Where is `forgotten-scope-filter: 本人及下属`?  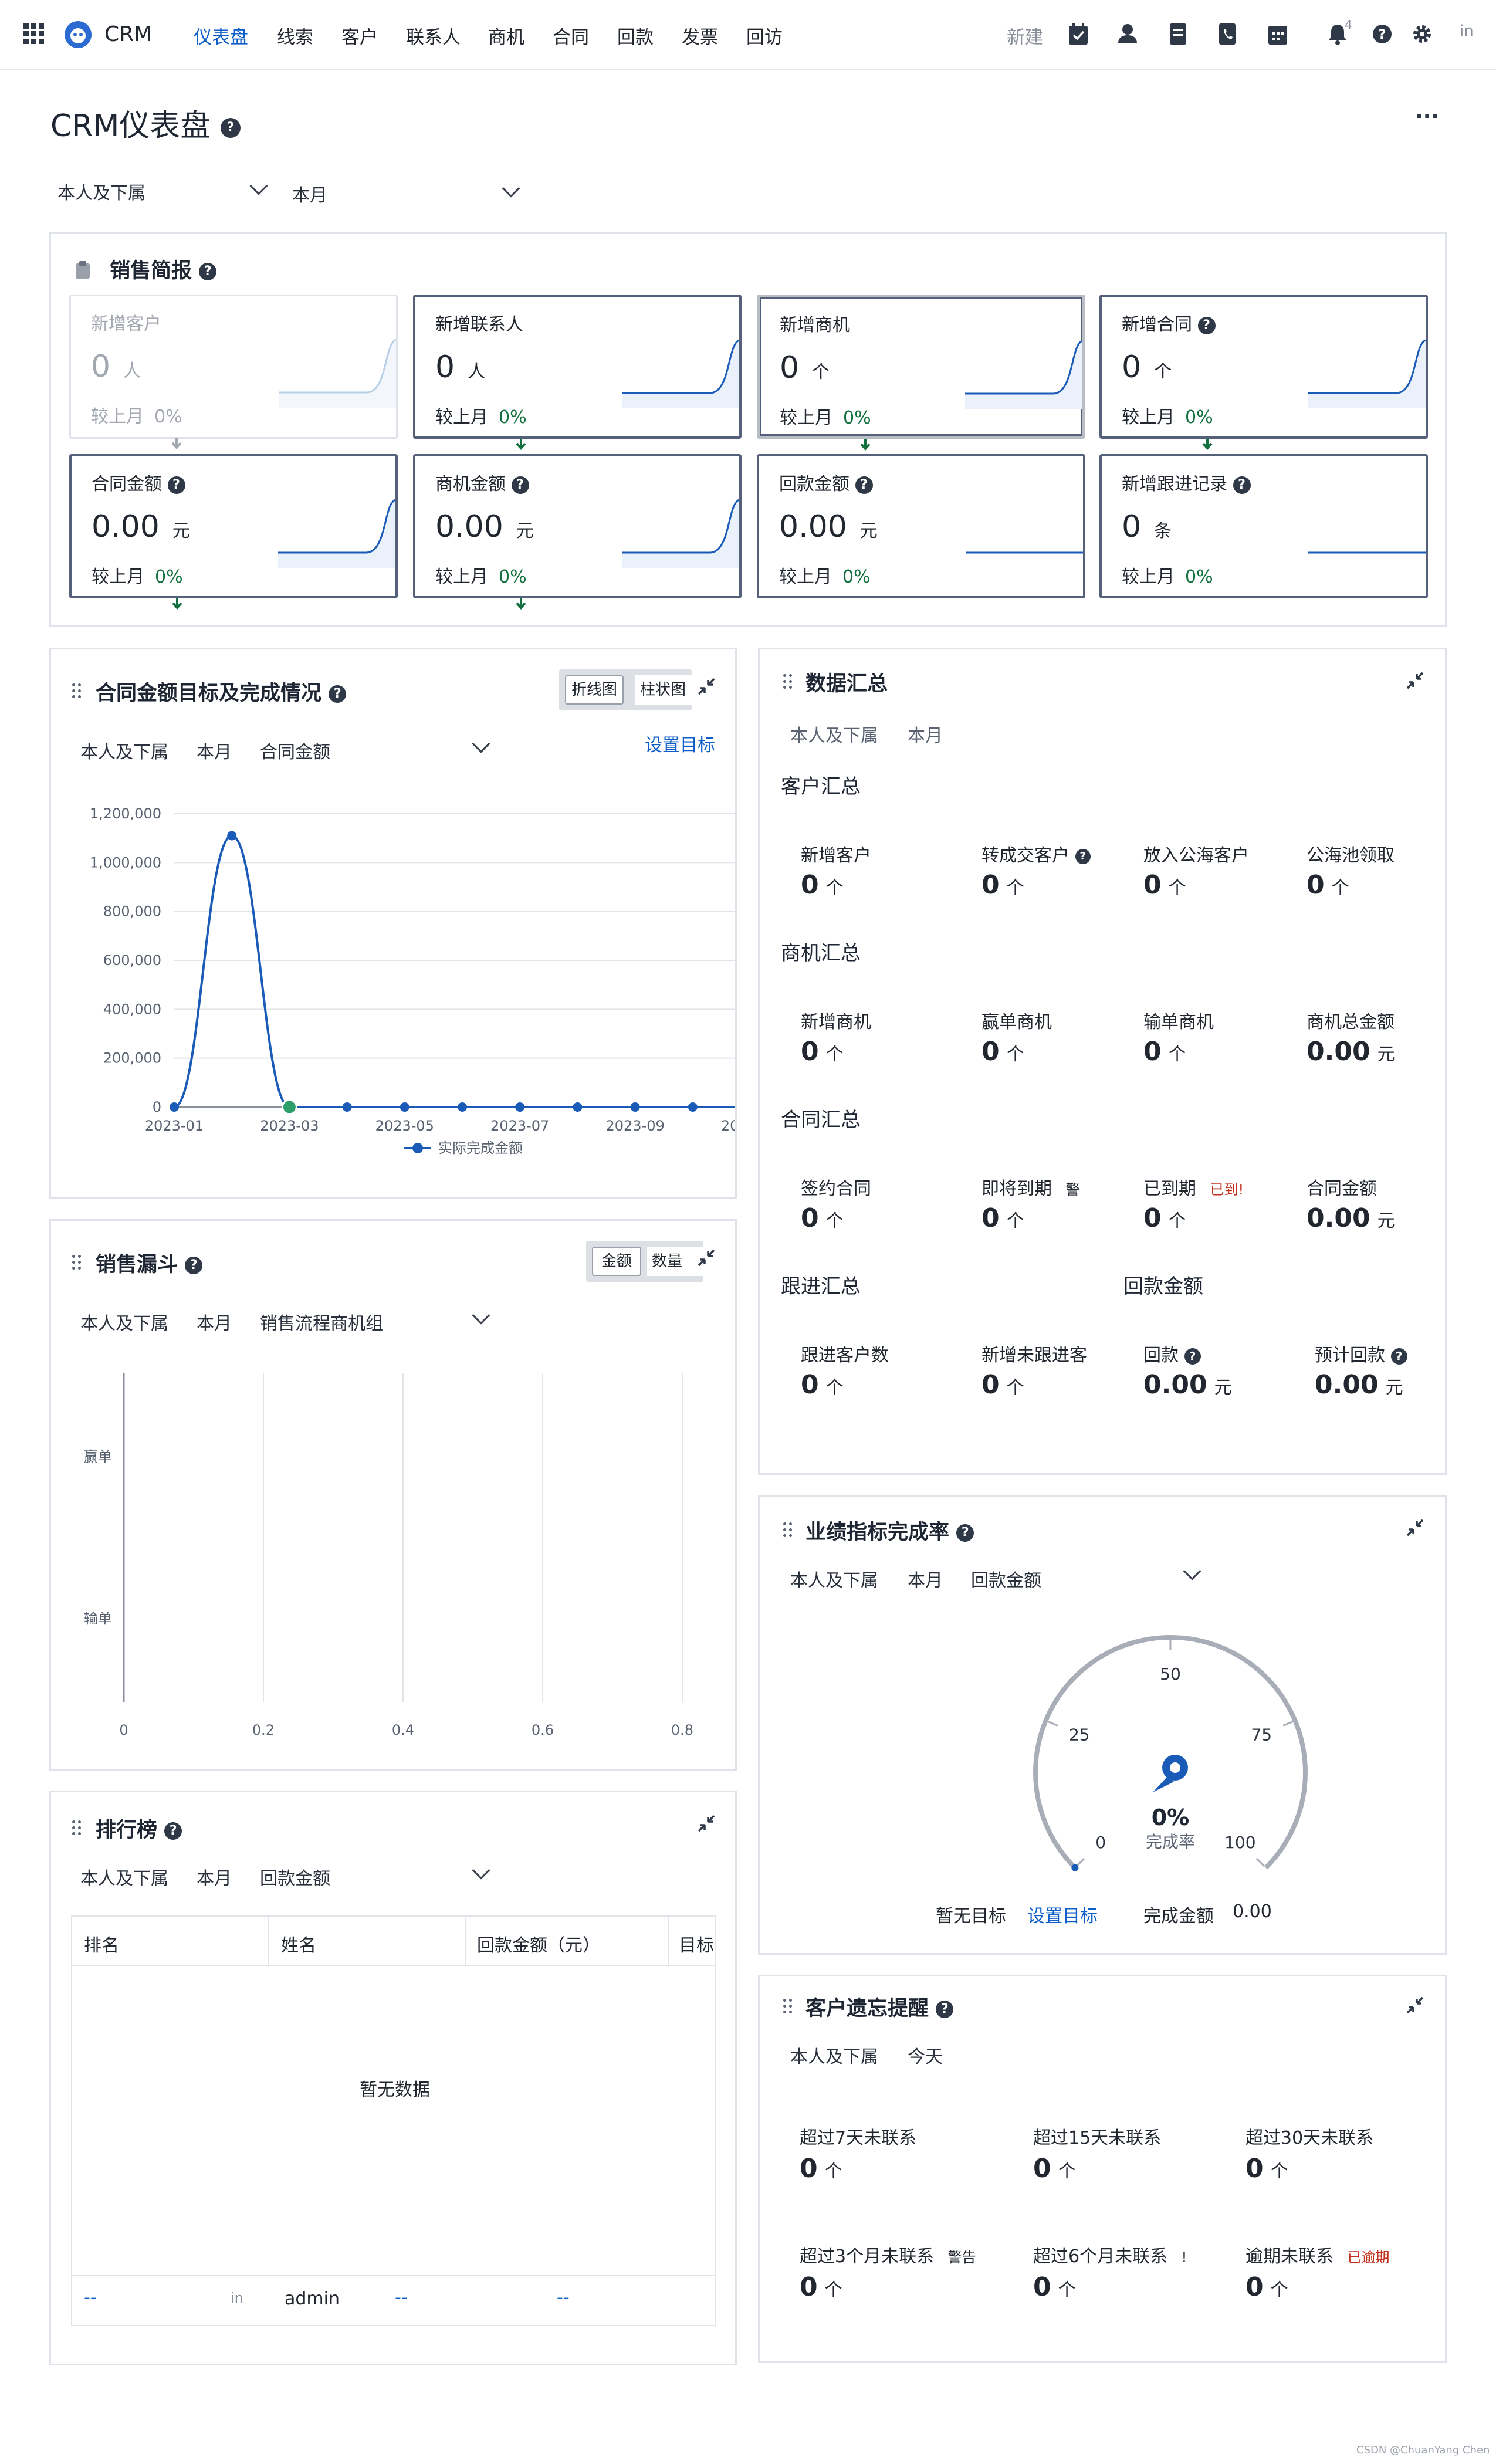
forgotten-scope-filter: 本人及下属 is located at coordinates (834, 2055).